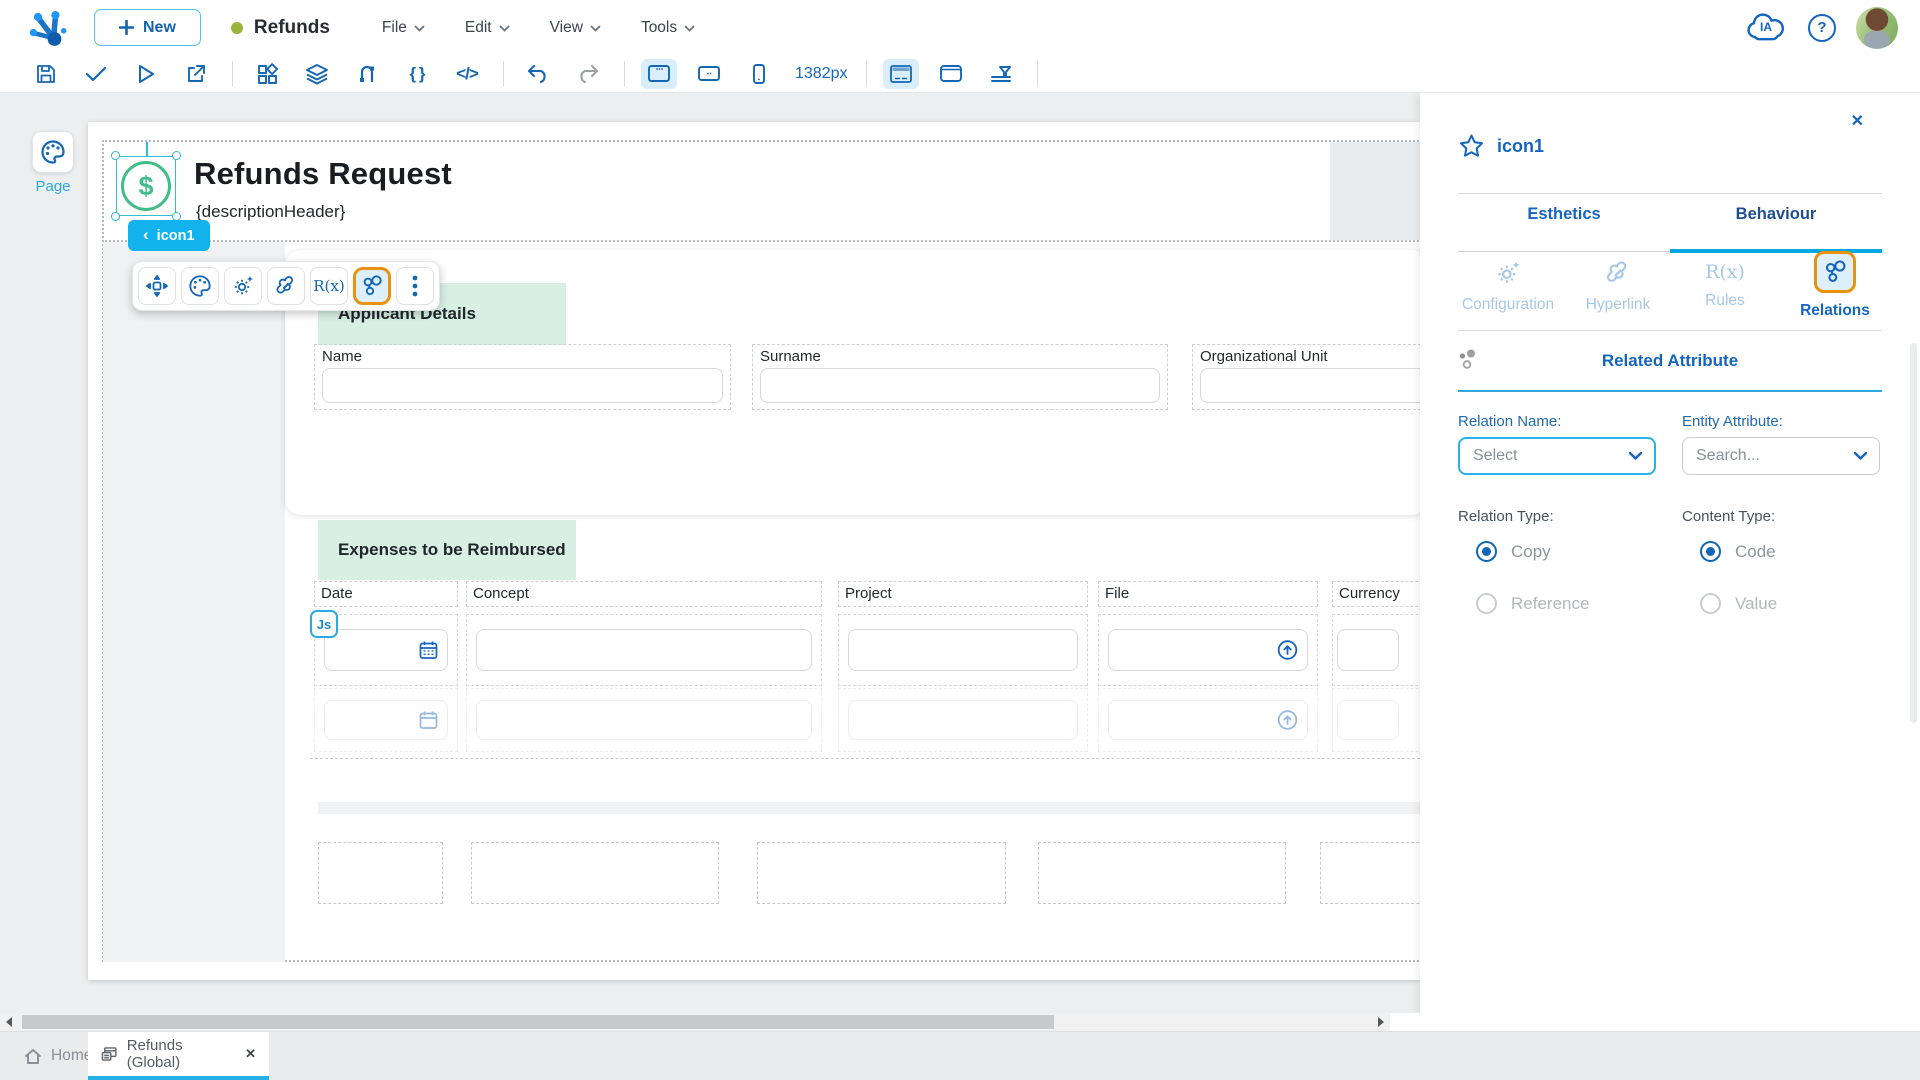  I want to click on expense-row2-project-cell, so click(963, 720).